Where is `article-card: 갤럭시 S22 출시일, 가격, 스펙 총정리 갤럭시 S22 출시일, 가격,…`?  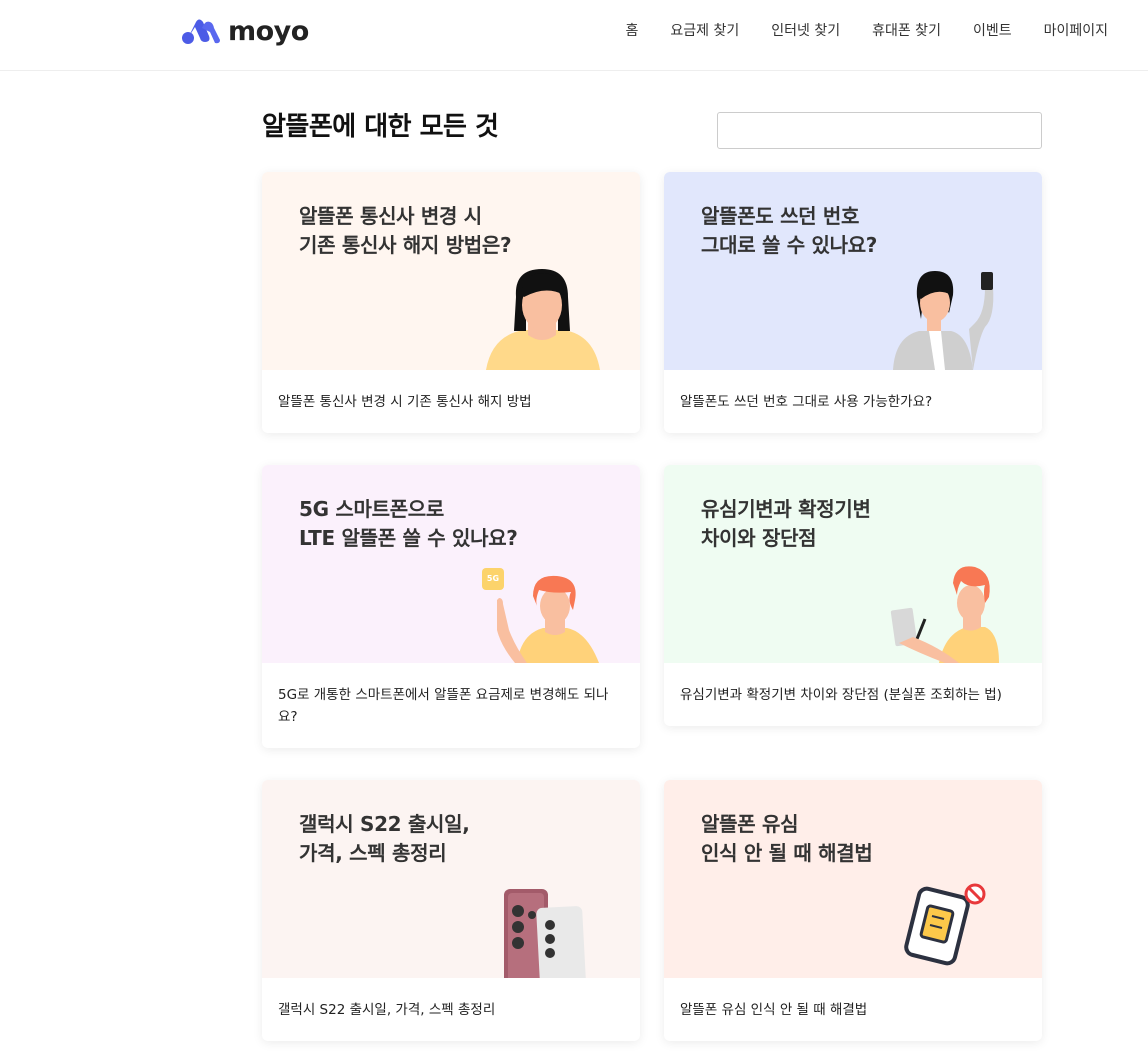 article-card: 갤럭시 S22 출시일, 가격, 스펙 총정리 갤럭시 S22 출시일, 가격,… is located at coordinates (451, 910).